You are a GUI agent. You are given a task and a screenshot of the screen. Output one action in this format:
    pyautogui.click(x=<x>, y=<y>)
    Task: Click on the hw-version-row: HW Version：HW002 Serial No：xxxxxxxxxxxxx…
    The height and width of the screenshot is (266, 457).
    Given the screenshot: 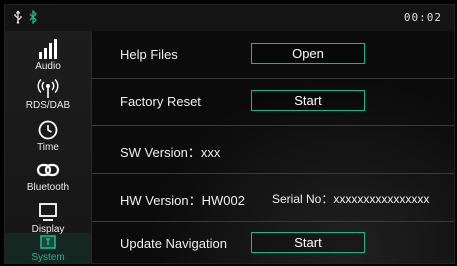 What is the action you would take?
    pyautogui.click(x=273, y=198)
    